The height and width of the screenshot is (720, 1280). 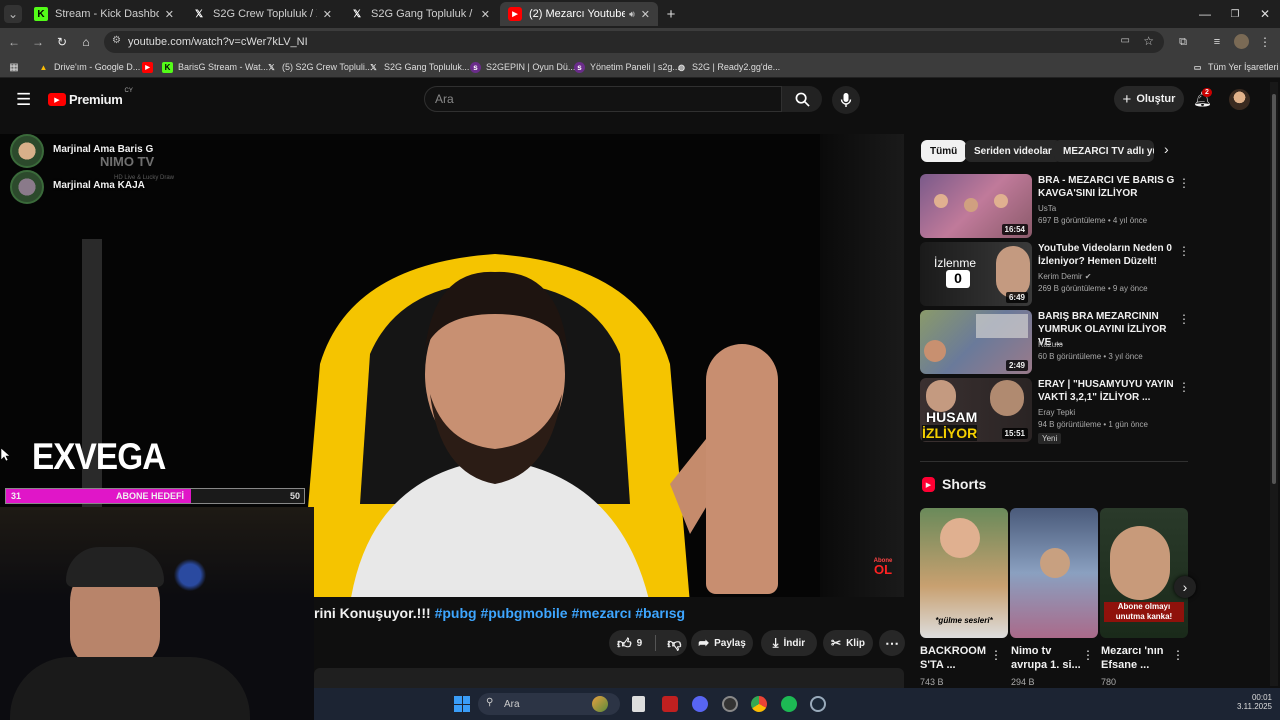 What do you see at coordinates (199, 14) in the screenshot?
I see `x-icon: 𝕏` at bounding box center [199, 14].